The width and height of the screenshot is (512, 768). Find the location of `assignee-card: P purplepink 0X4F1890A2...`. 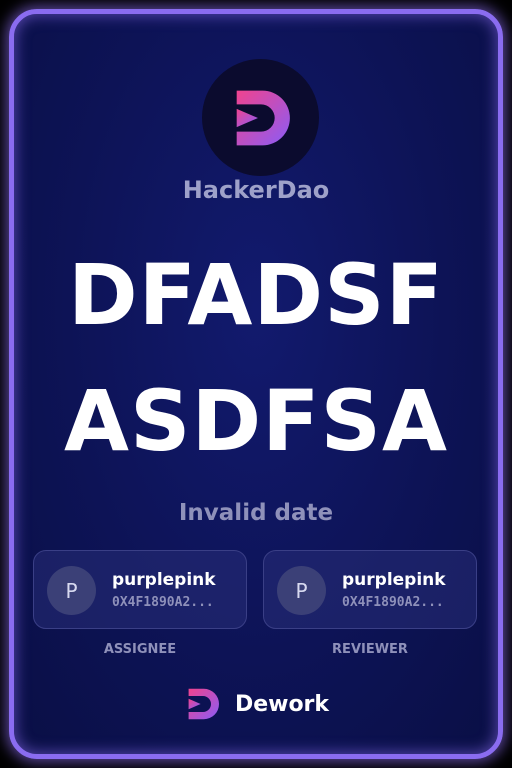

assignee-card: P purplepink 0X4F1890A2... is located at coordinates (140, 589).